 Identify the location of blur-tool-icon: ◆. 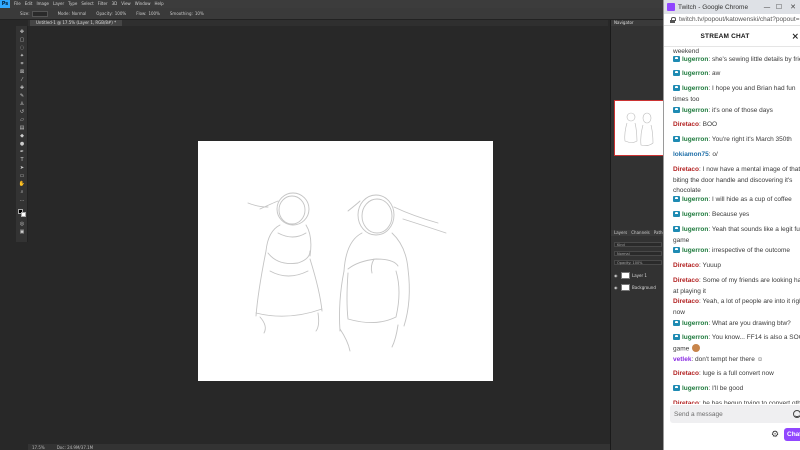
(22, 136).